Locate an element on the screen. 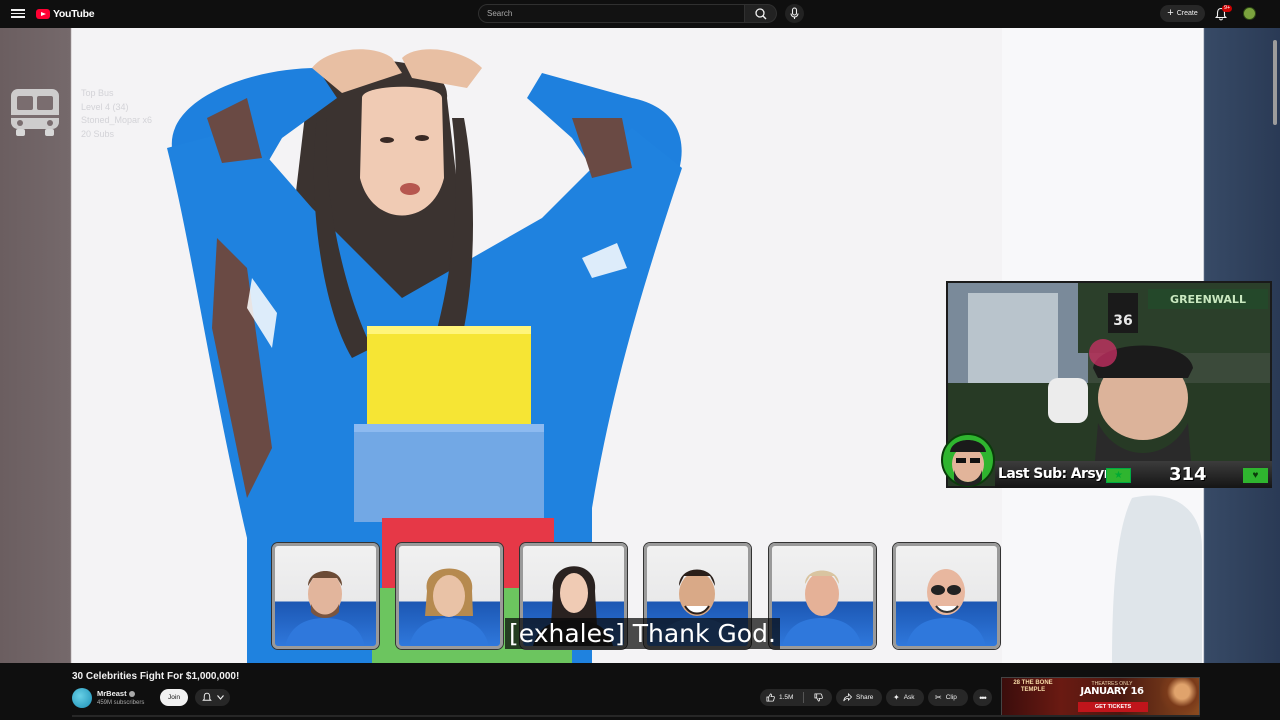  top-bus-level: Level 4 (34) is located at coordinates (105, 106).